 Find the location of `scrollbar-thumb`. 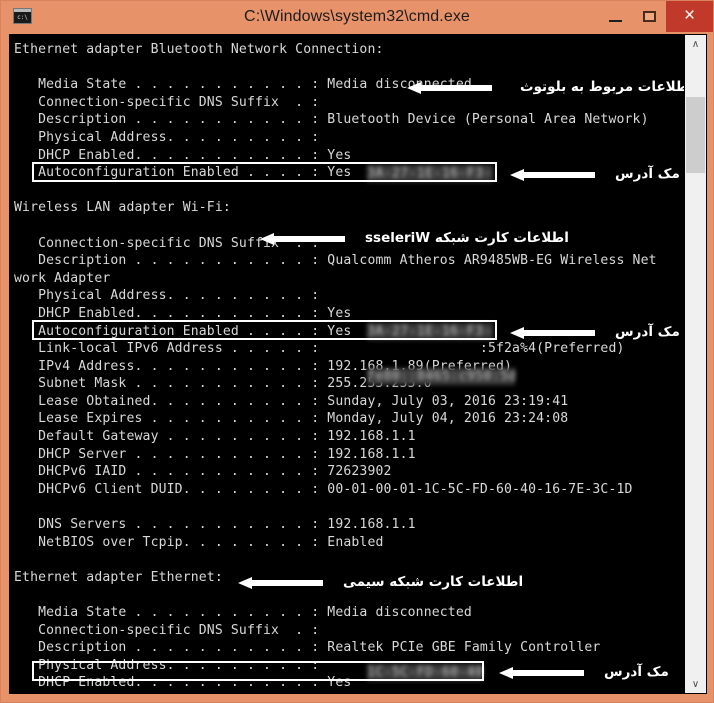

scrollbar-thumb is located at coordinates (695, 135).